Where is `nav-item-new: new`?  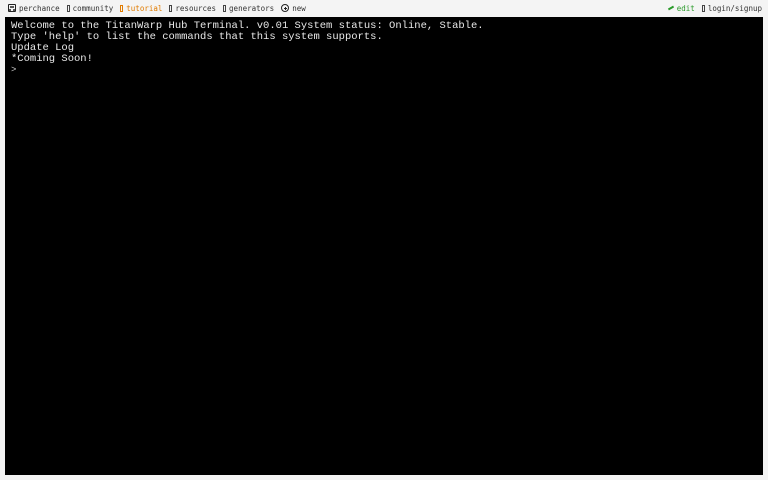
nav-item-new: new is located at coordinates (293, 8).